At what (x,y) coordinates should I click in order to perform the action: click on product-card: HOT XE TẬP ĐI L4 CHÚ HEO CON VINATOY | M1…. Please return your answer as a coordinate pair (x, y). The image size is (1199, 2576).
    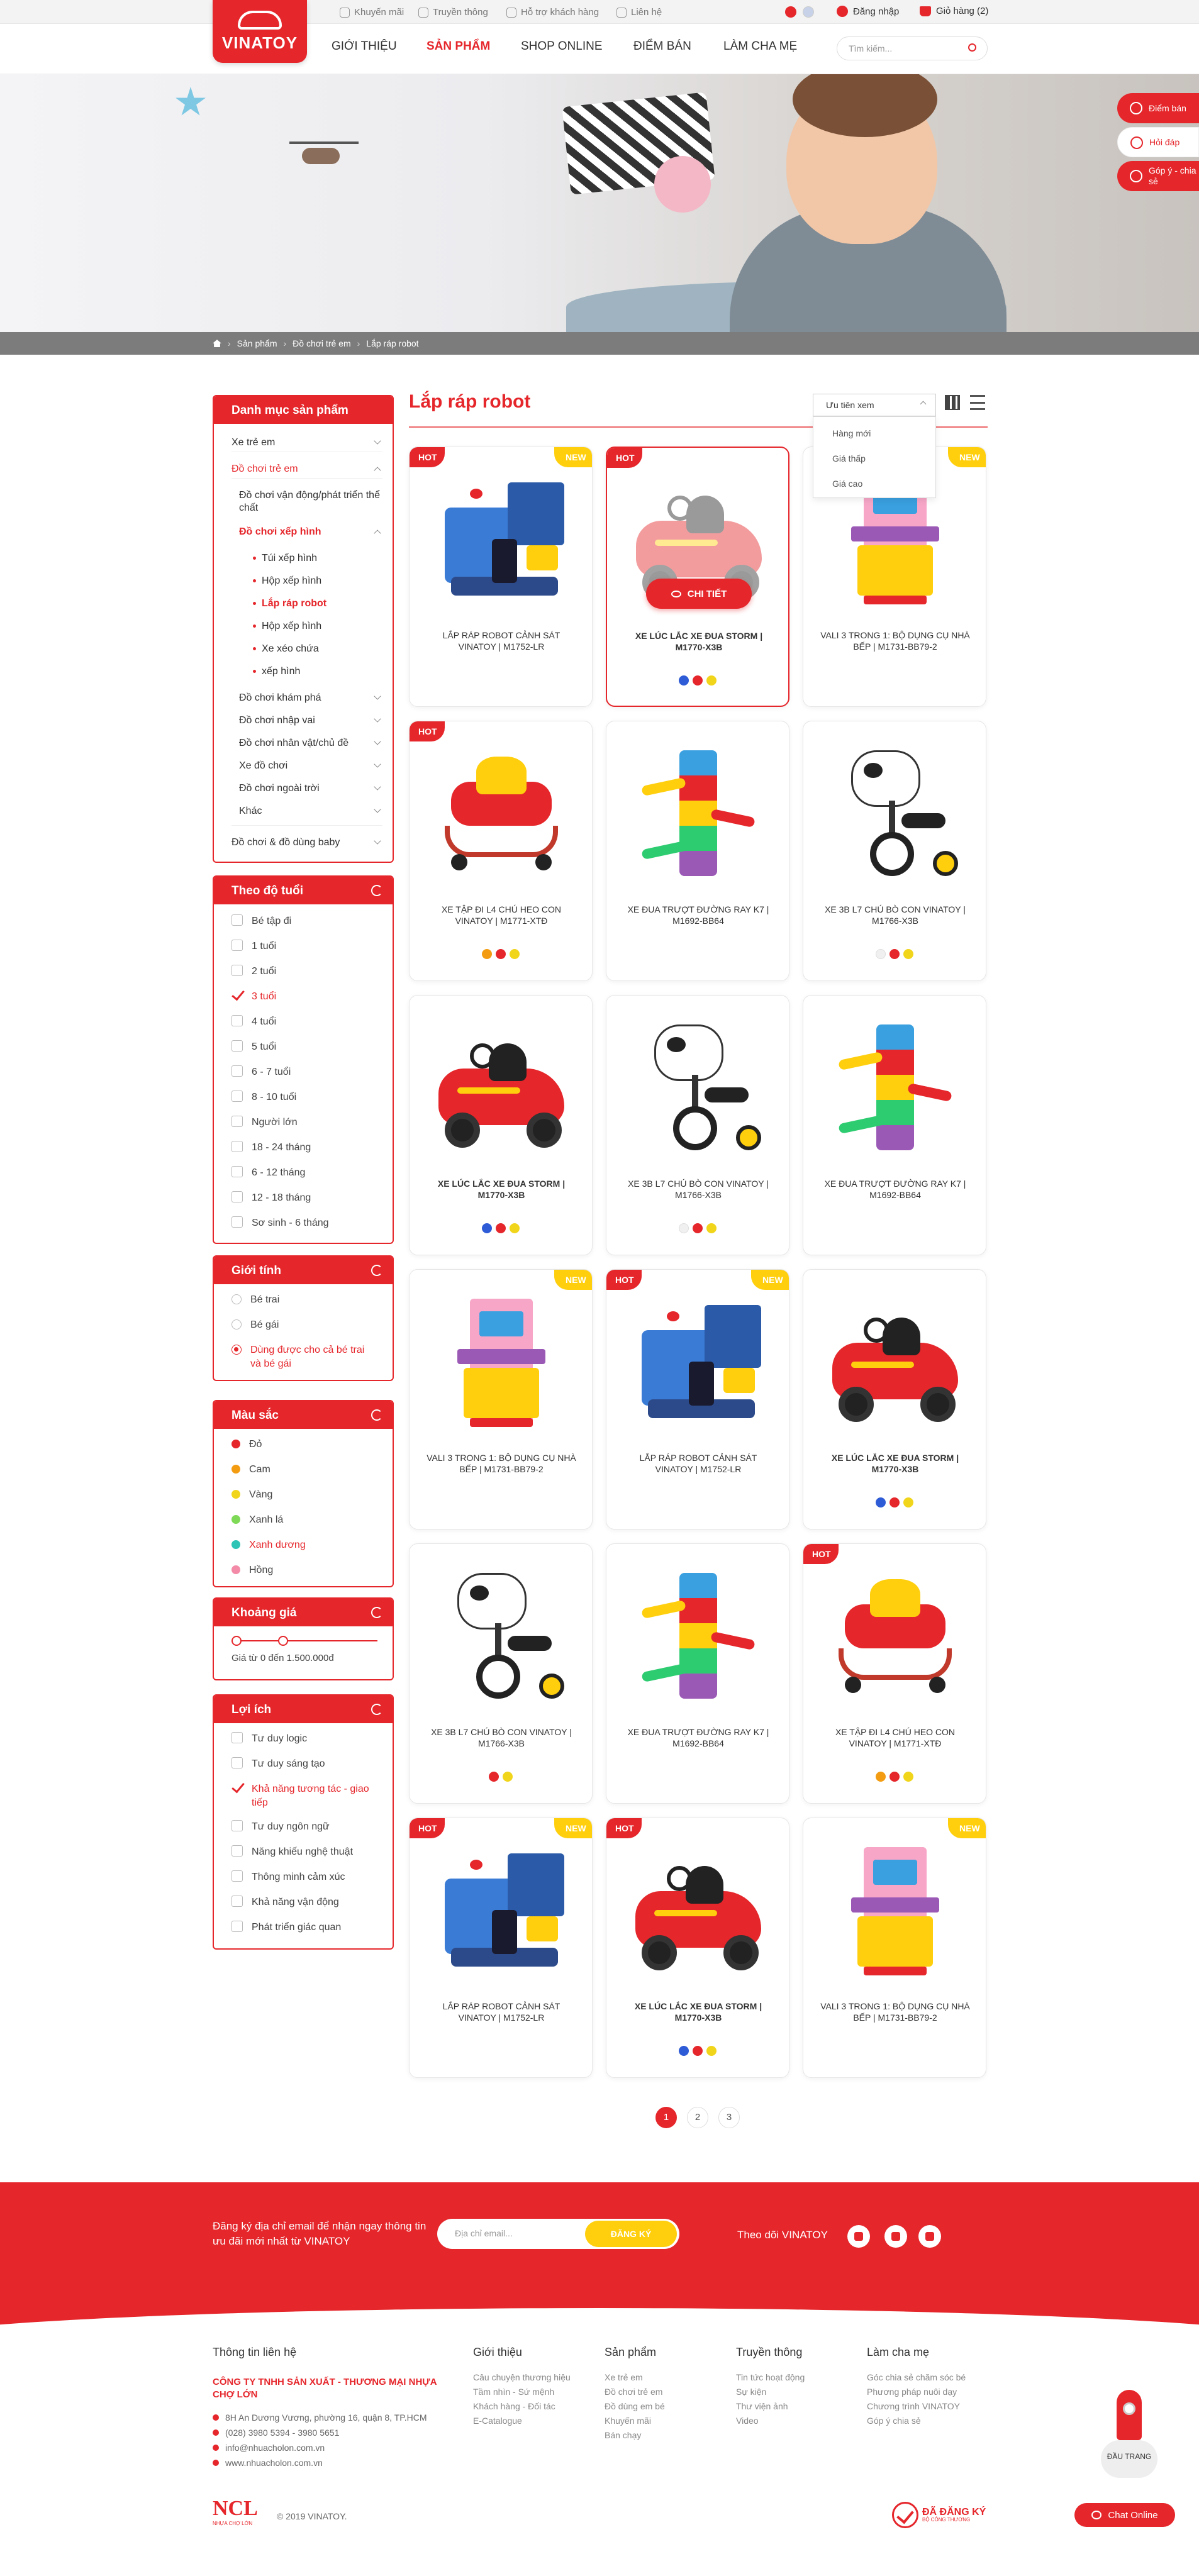
    Looking at the image, I should click on (894, 1673).